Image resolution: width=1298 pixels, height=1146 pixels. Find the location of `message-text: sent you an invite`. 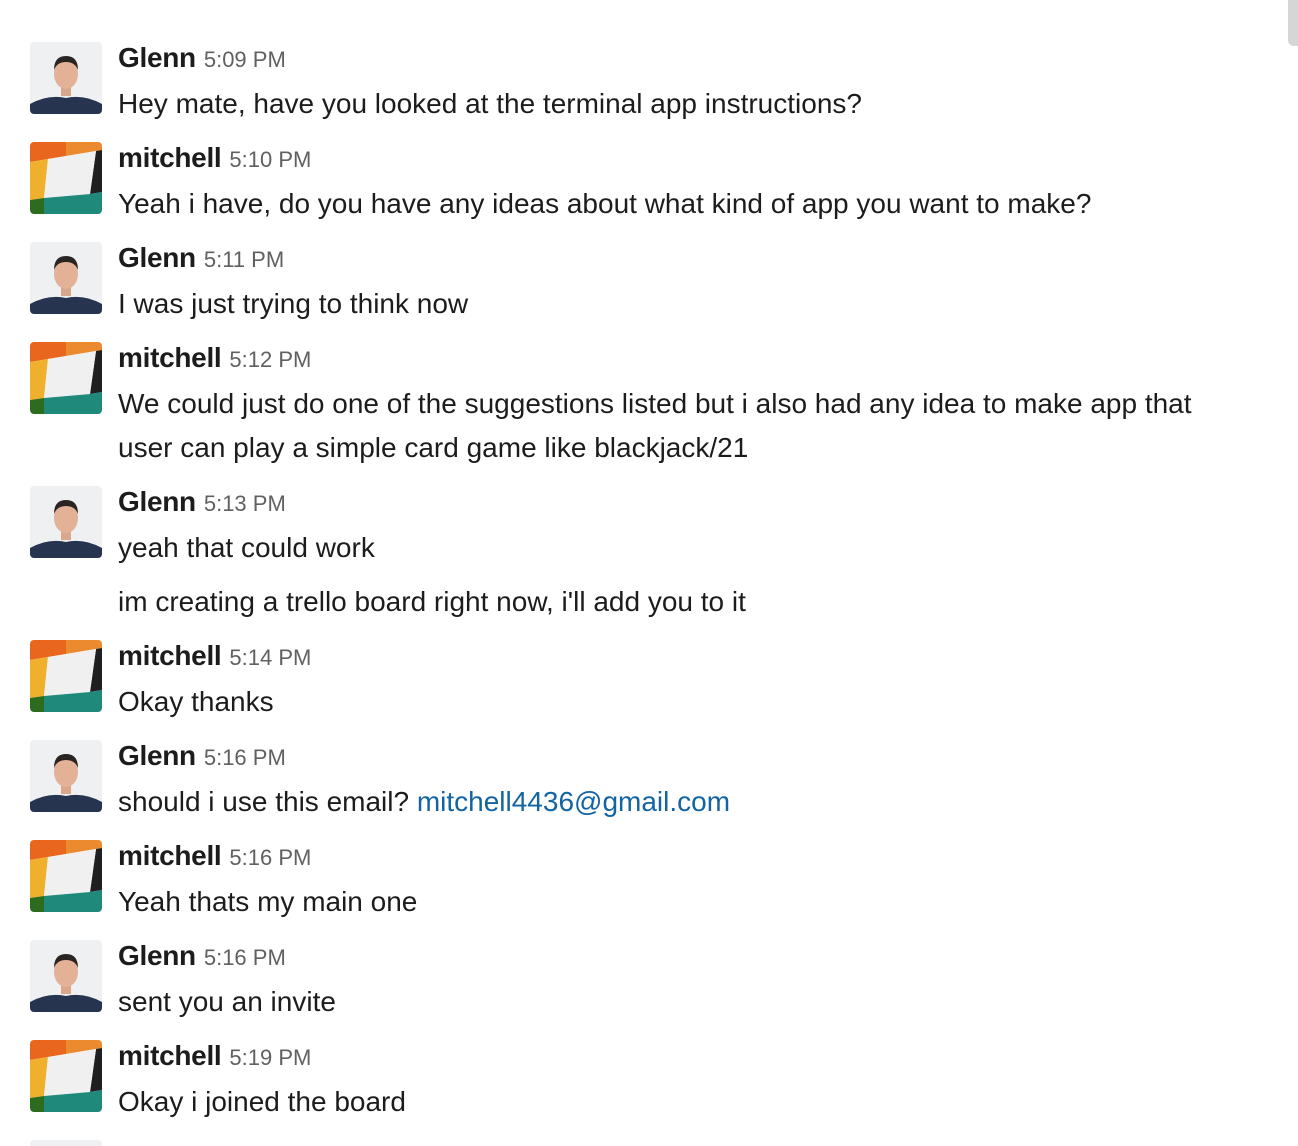

message-text: sent you an invite is located at coordinates (227, 1001).